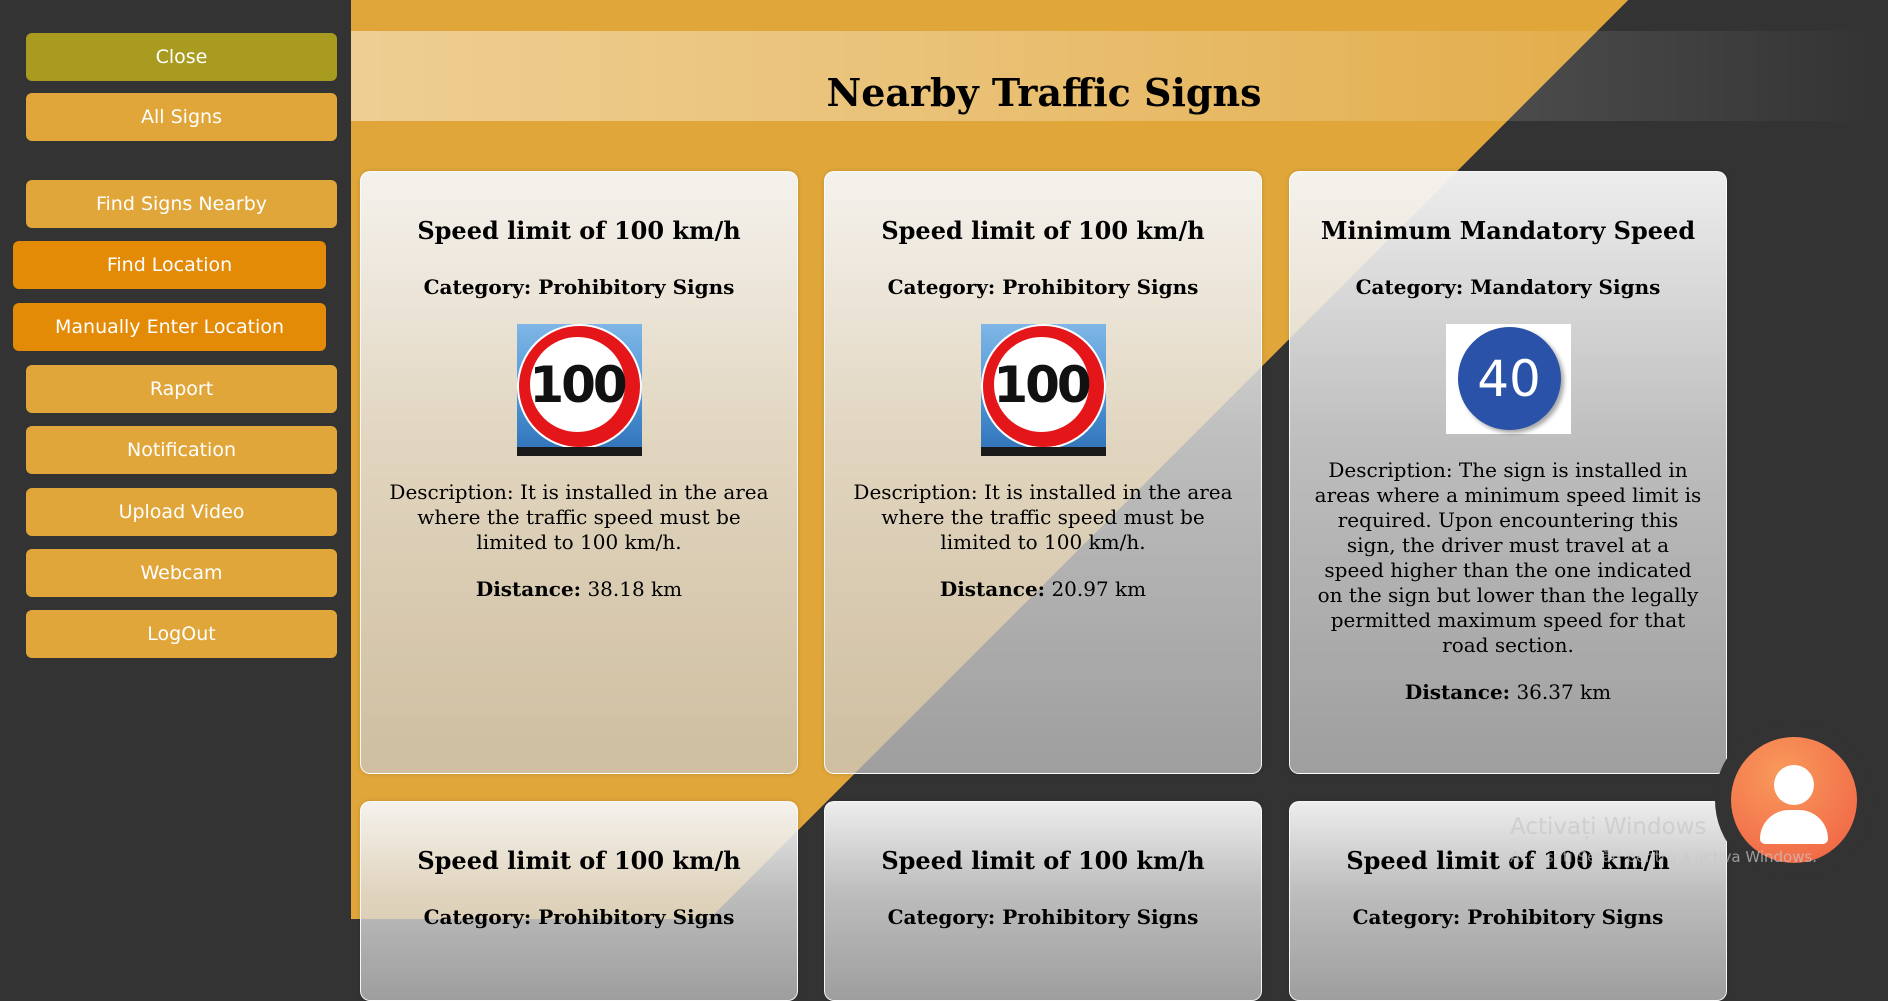  What do you see at coordinates (181, 573) in the screenshot?
I see `webcam-button: Webcam` at bounding box center [181, 573].